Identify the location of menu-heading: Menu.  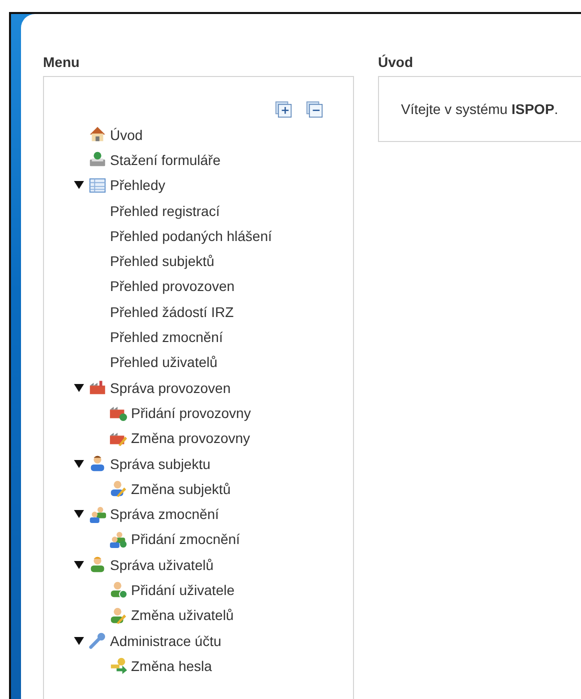
(62, 62).